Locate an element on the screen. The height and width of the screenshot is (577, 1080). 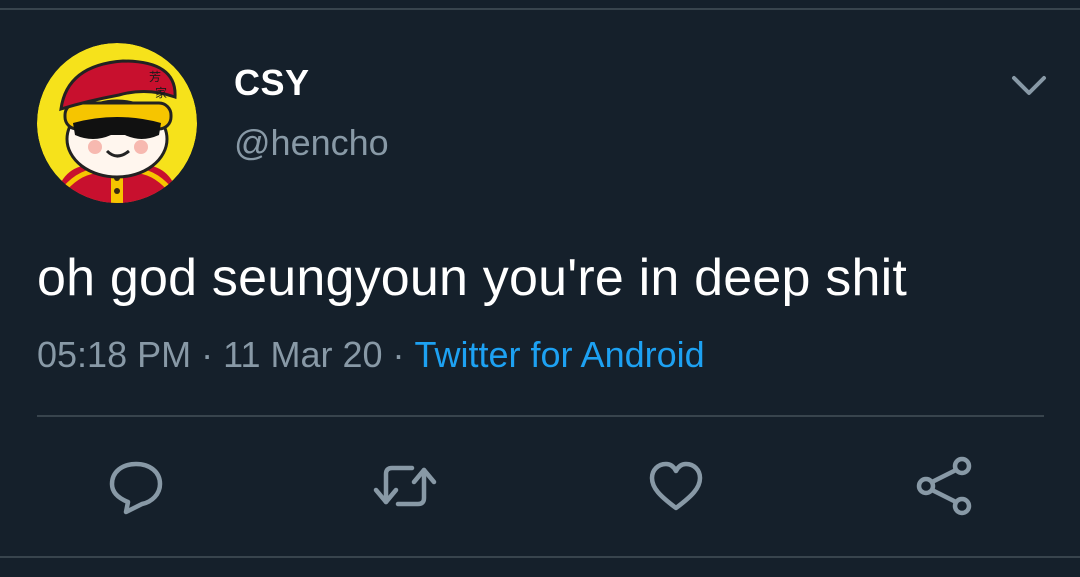
svg-text: 芳 is located at coordinates (155, 77).